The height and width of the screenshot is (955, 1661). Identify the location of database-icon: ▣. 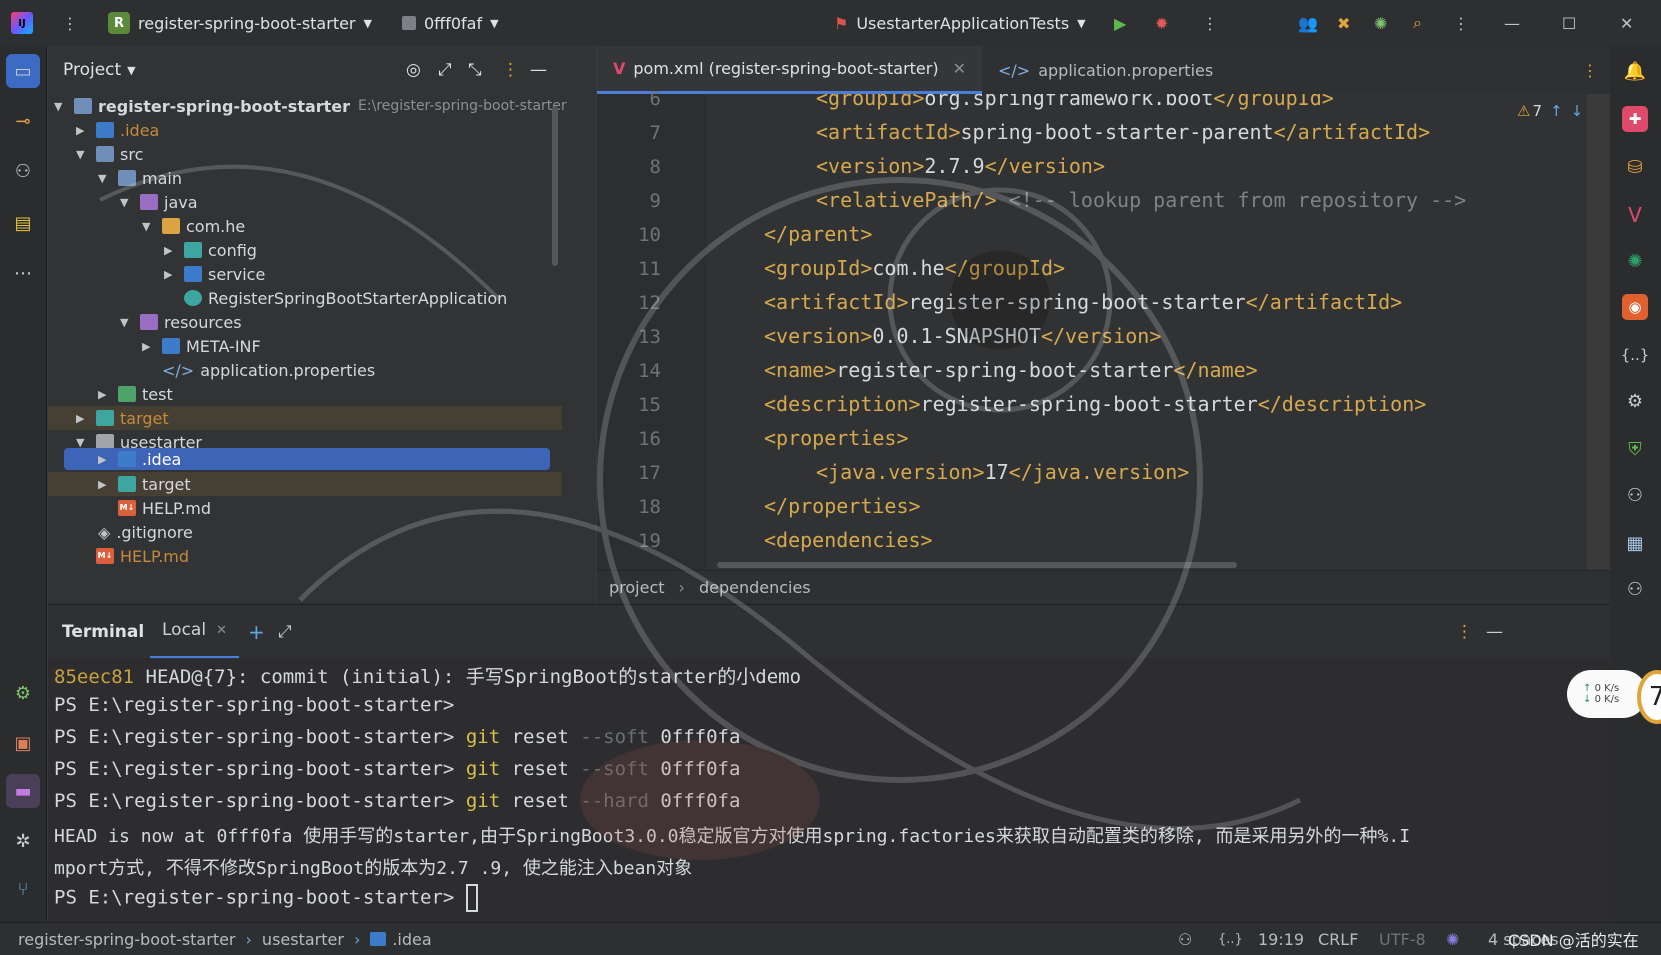
(23, 743).